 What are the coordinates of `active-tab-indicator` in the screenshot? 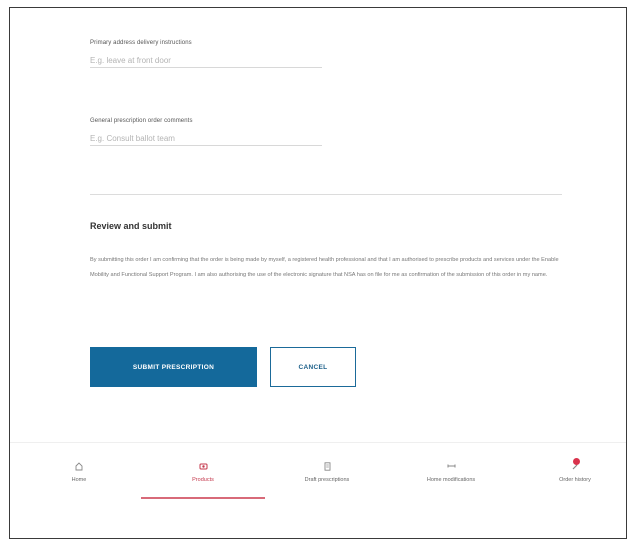 It's located at (203, 498).